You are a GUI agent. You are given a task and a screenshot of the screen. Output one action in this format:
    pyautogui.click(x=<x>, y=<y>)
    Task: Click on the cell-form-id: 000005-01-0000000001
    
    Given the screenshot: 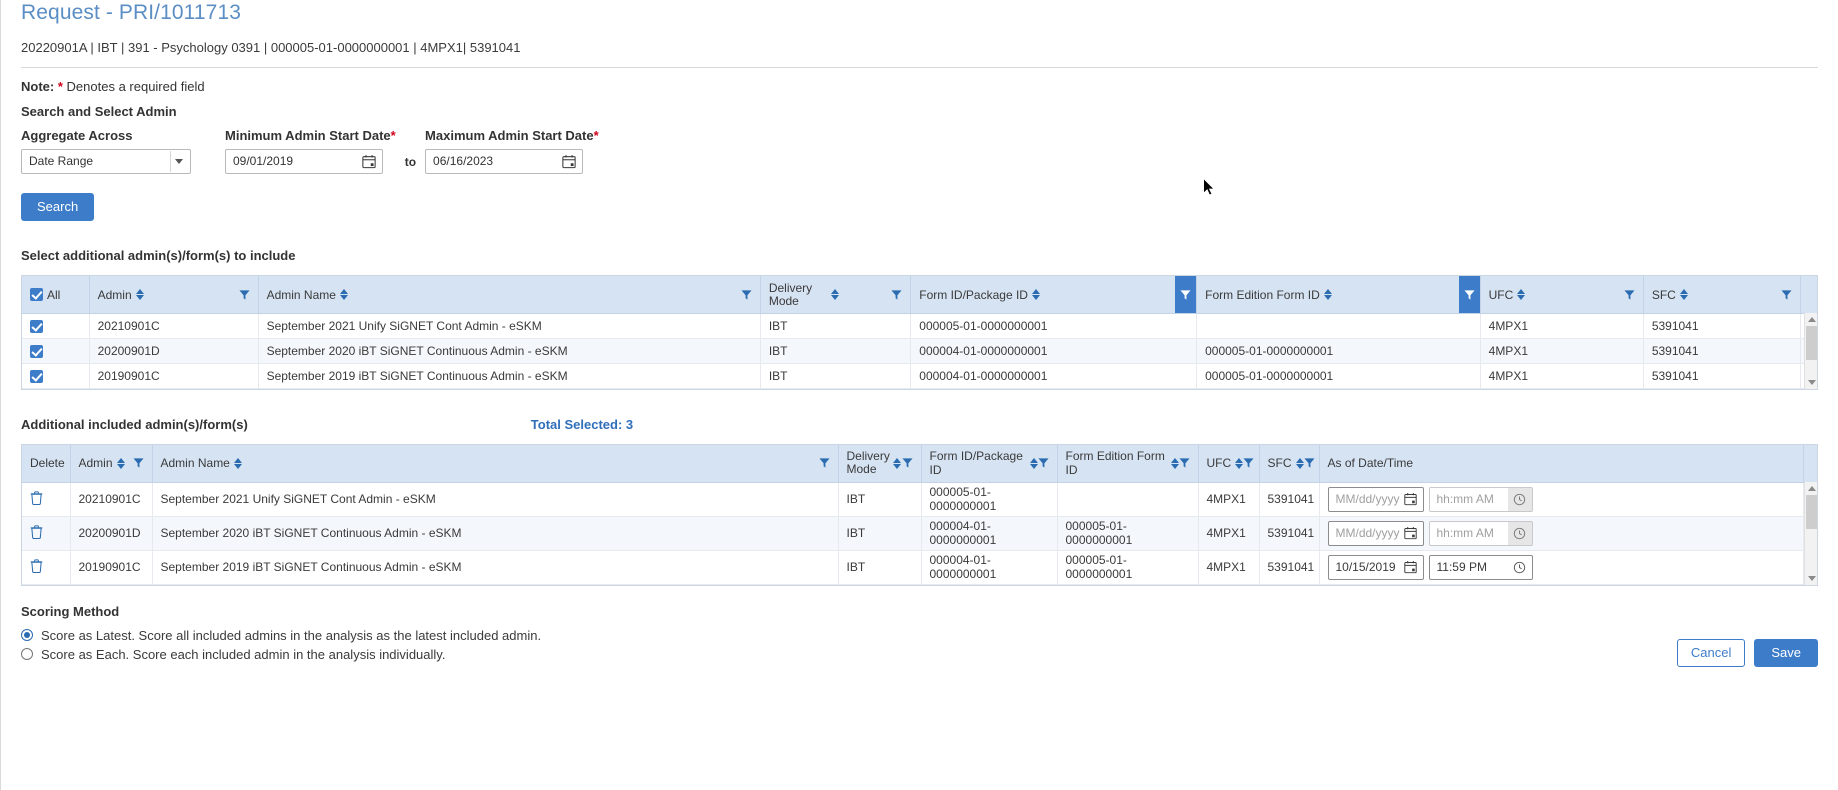 What is the action you would take?
    pyautogui.click(x=989, y=499)
    